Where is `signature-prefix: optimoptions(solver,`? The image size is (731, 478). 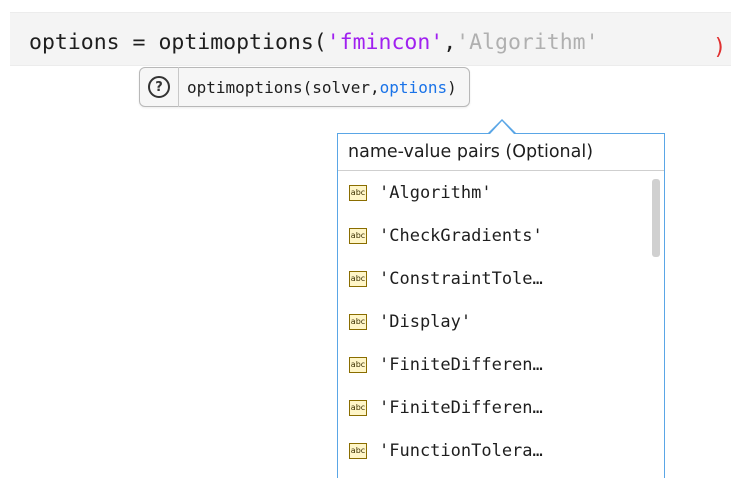 signature-prefix: optimoptions(solver, is located at coordinates (283, 87).